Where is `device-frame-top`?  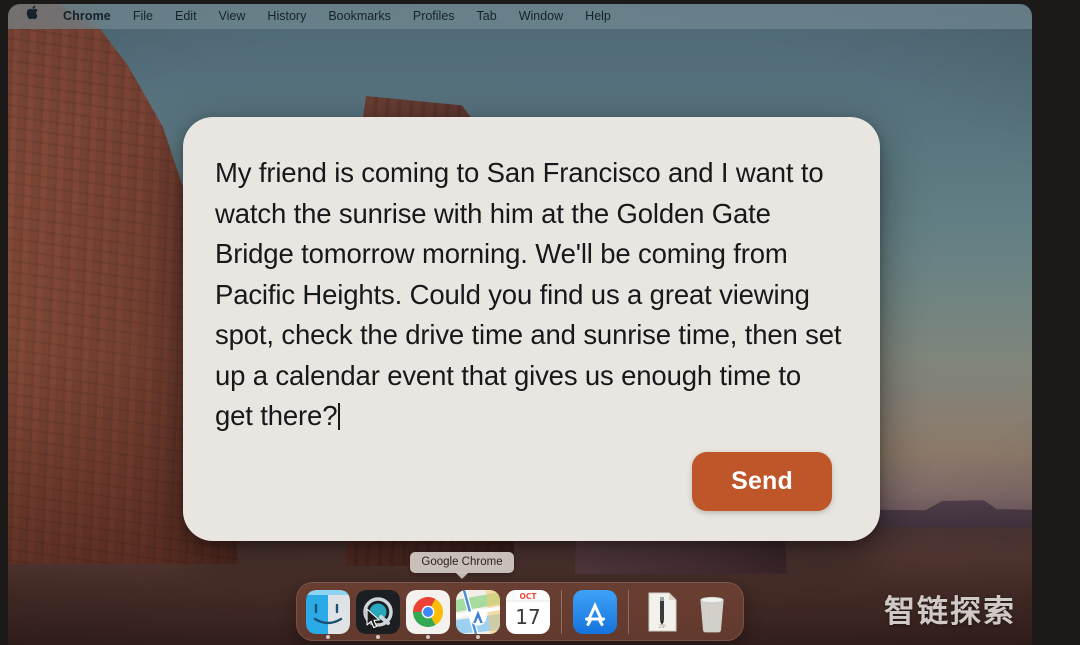
device-frame-top is located at coordinates (540, 2).